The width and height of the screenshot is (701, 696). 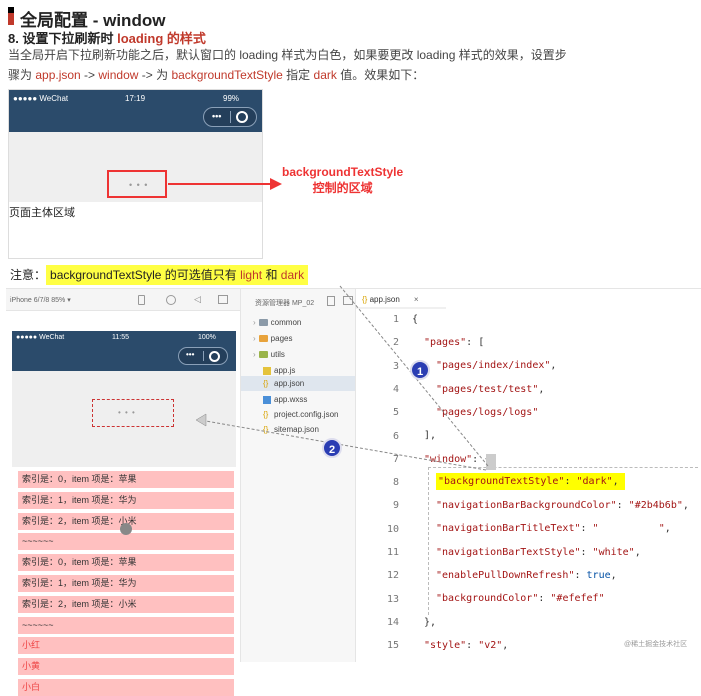 I want to click on step-badge-2: 2, so click(x=332, y=448).